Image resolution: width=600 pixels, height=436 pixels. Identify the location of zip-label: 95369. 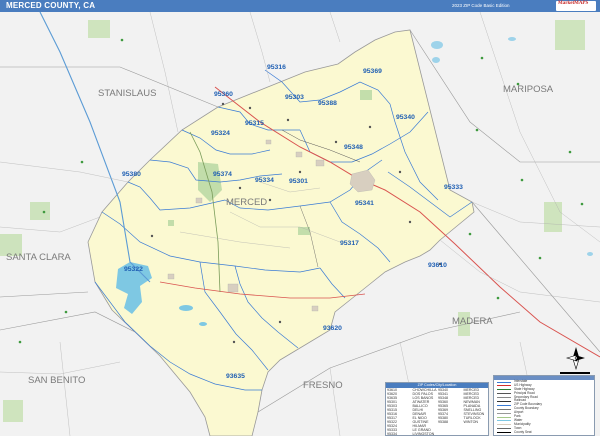
(372, 71).